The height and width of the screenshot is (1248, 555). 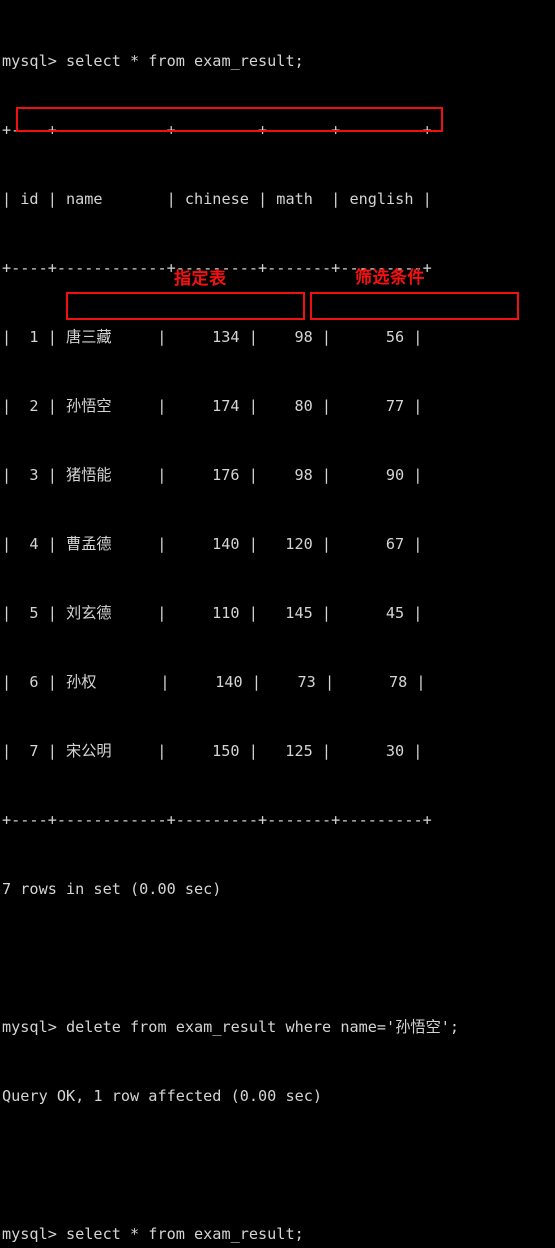 What do you see at coordinates (212, 751) in the screenshot?
I see `table-row: | 7 | 宋公明 | 150 | 125 | 30 |` at bounding box center [212, 751].